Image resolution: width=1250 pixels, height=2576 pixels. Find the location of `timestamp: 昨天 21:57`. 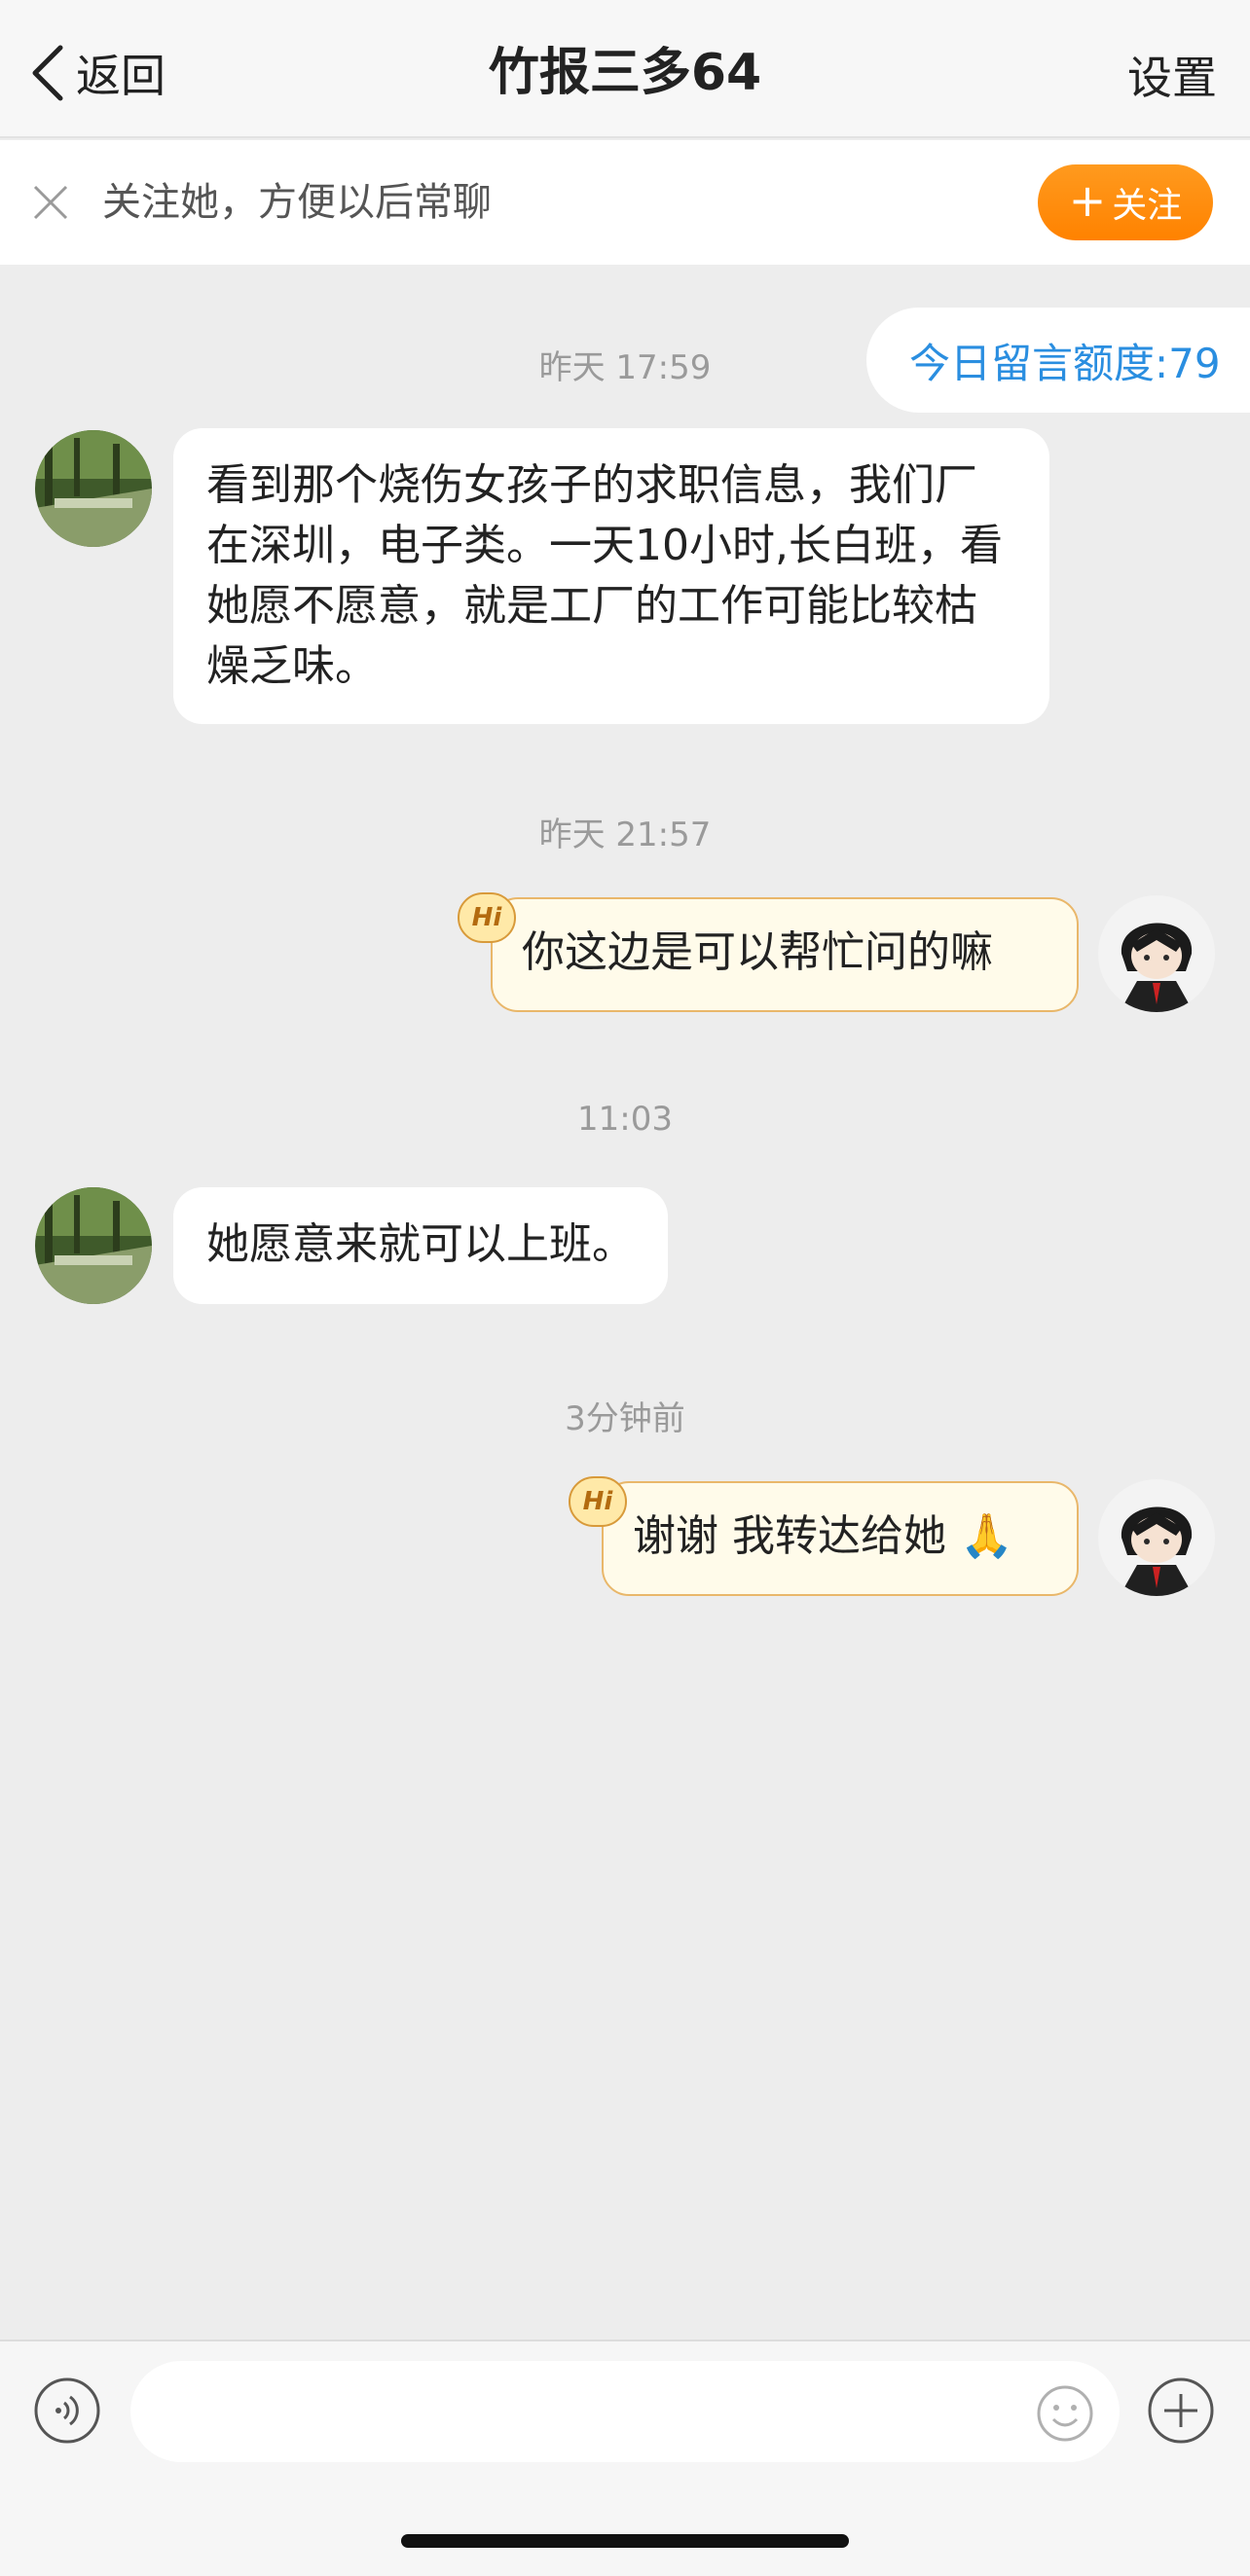

timestamp: 昨天 21:57 is located at coordinates (625, 835).